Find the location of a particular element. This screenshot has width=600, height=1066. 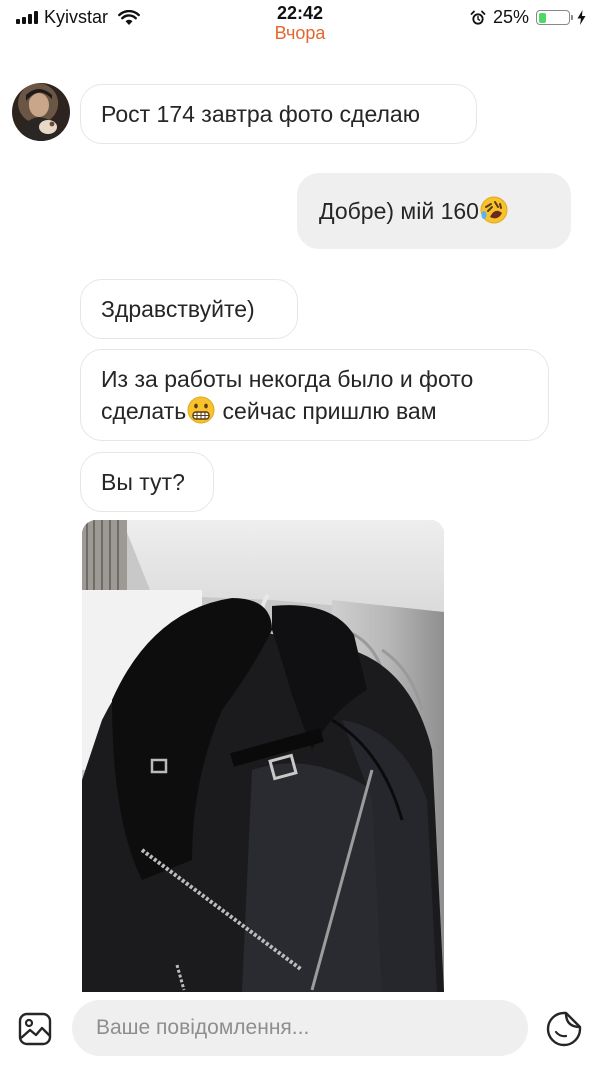

message-text: Здравствуйте) is located at coordinates (178, 309).